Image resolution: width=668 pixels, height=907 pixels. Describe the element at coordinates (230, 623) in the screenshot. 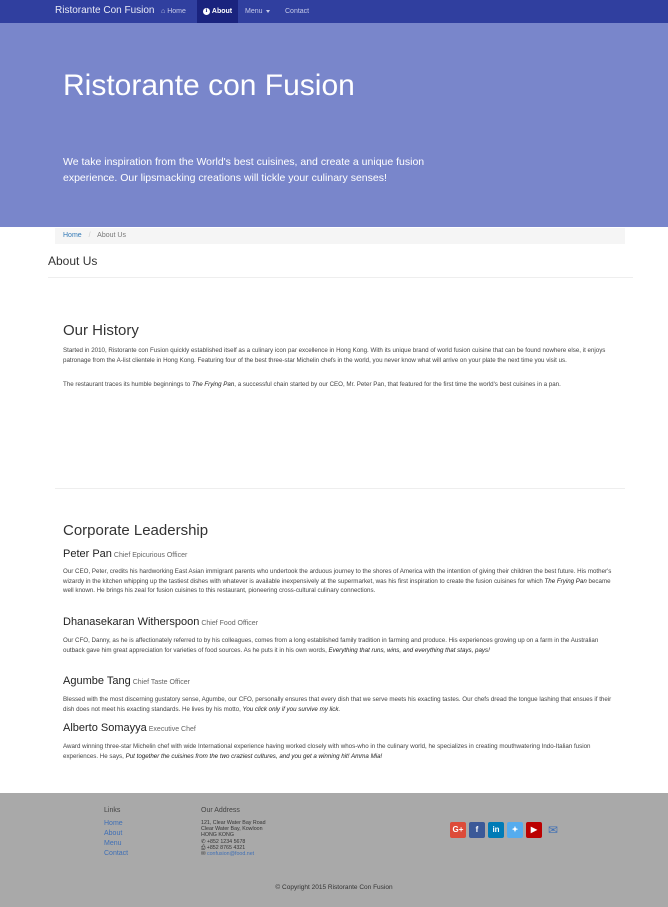

I see `leader-role: Chief Food Officer` at that location.